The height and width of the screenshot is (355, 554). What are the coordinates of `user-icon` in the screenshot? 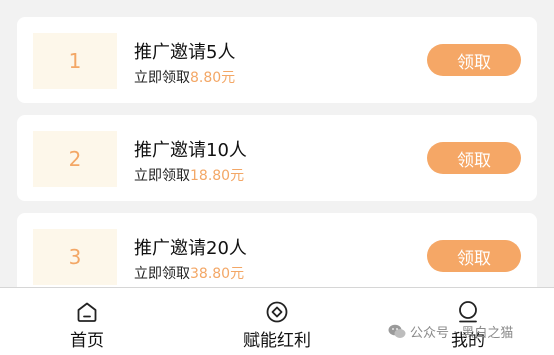 It's located at (468, 312).